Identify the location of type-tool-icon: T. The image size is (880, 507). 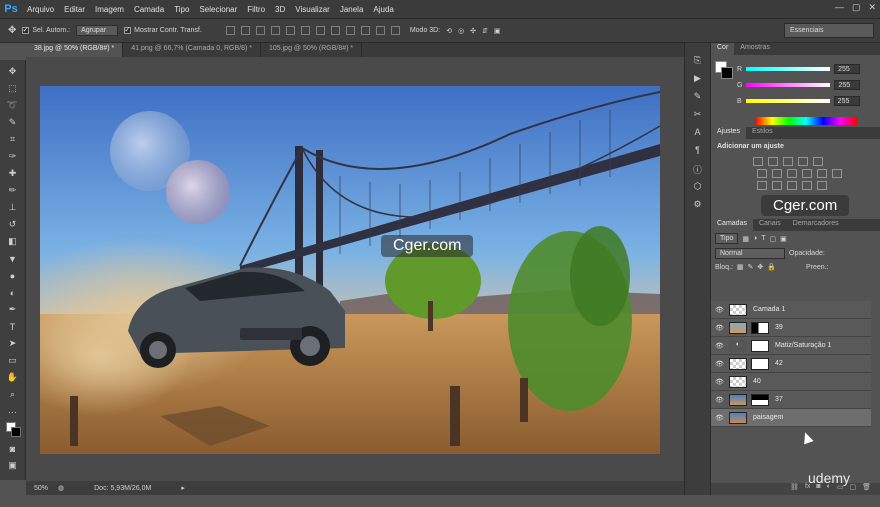
(13, 326).